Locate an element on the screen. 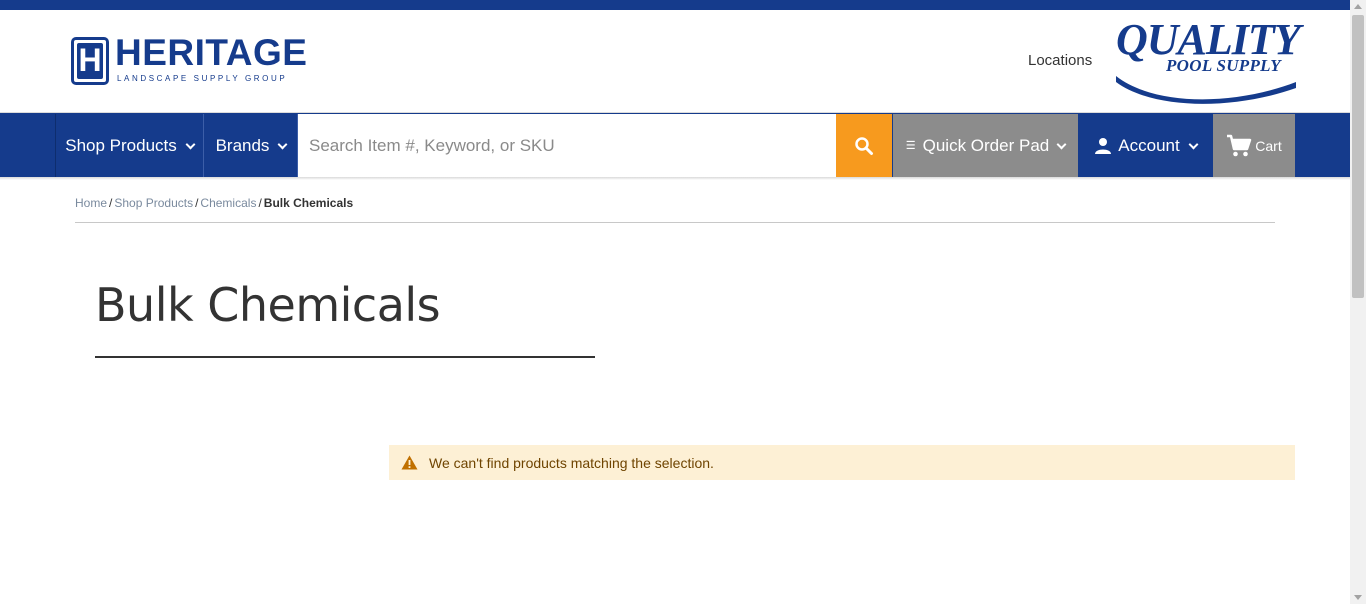 This screenshot has width=1366, height=604. title-underline is located at coordinates (345, 357).